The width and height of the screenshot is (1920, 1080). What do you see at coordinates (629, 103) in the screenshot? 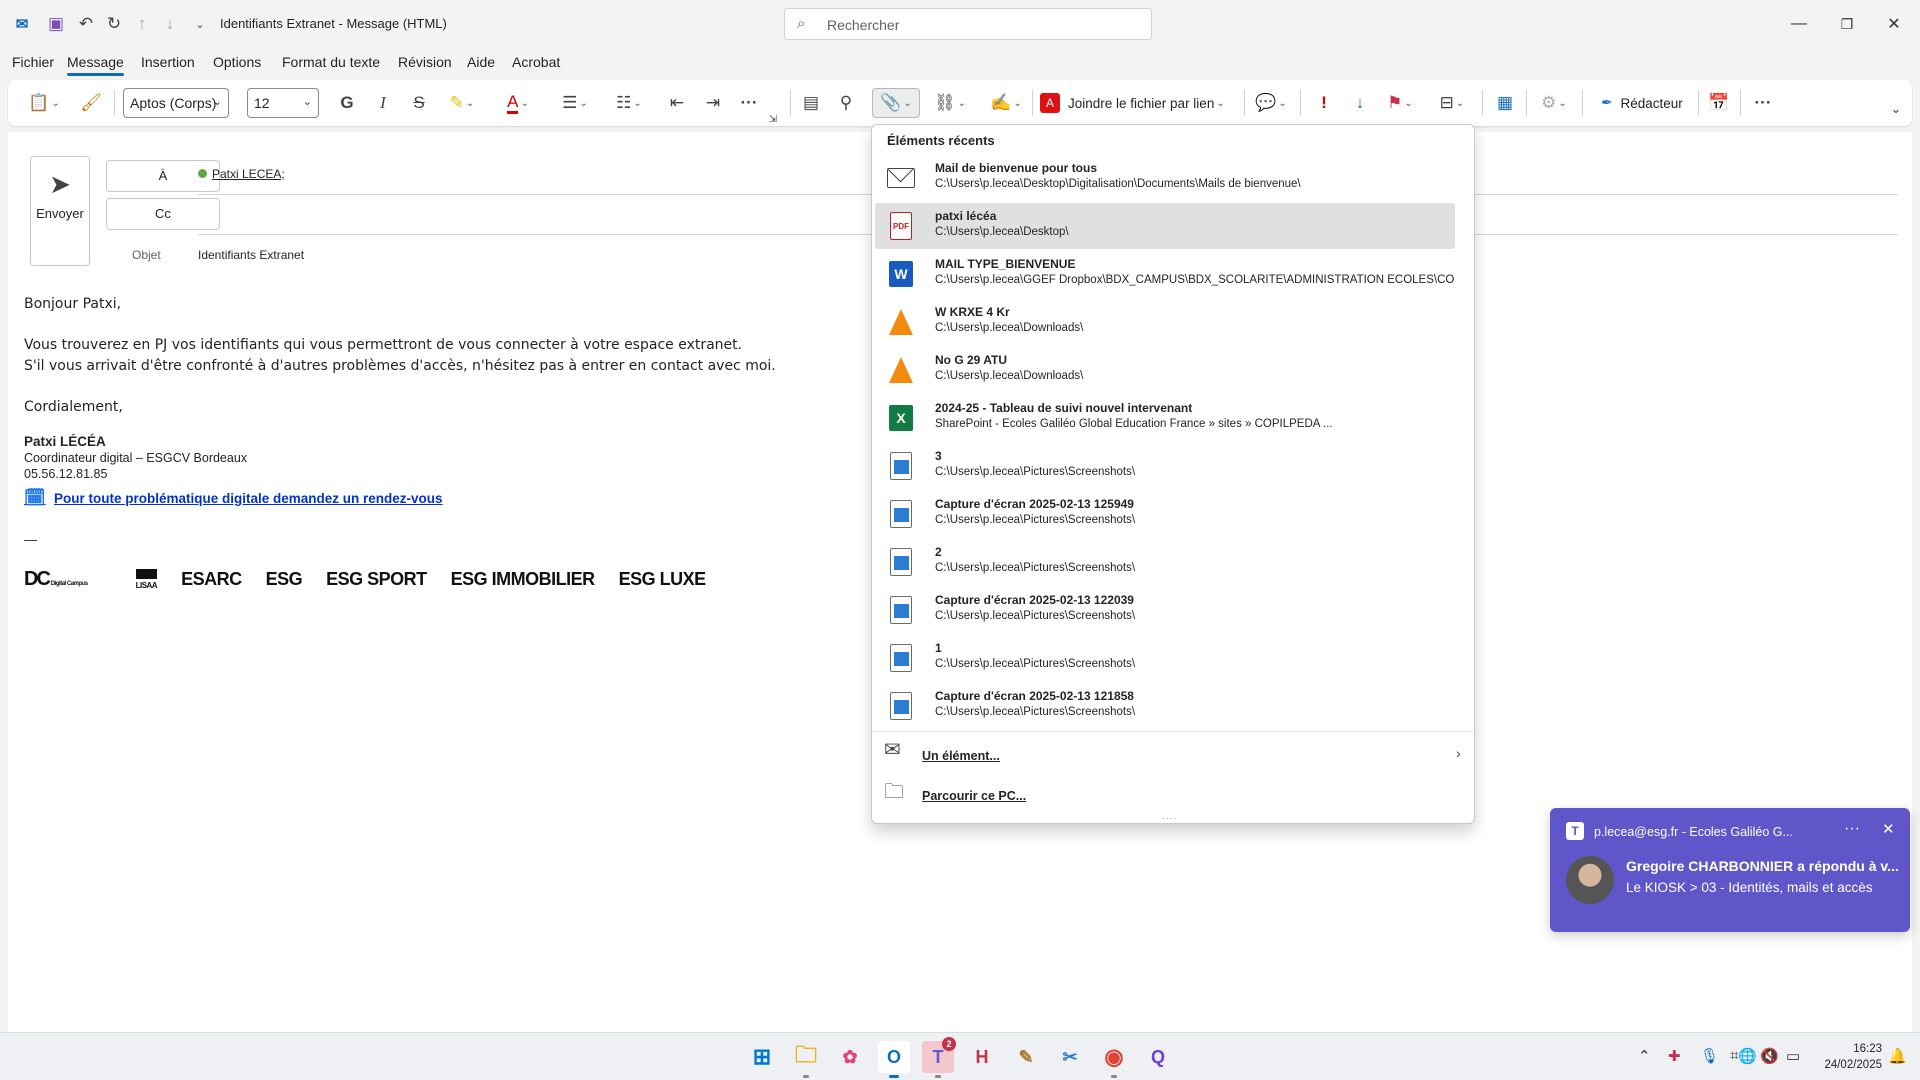
I see `numbering-button: ☷ ⌄` at bounding box center [629, 103].